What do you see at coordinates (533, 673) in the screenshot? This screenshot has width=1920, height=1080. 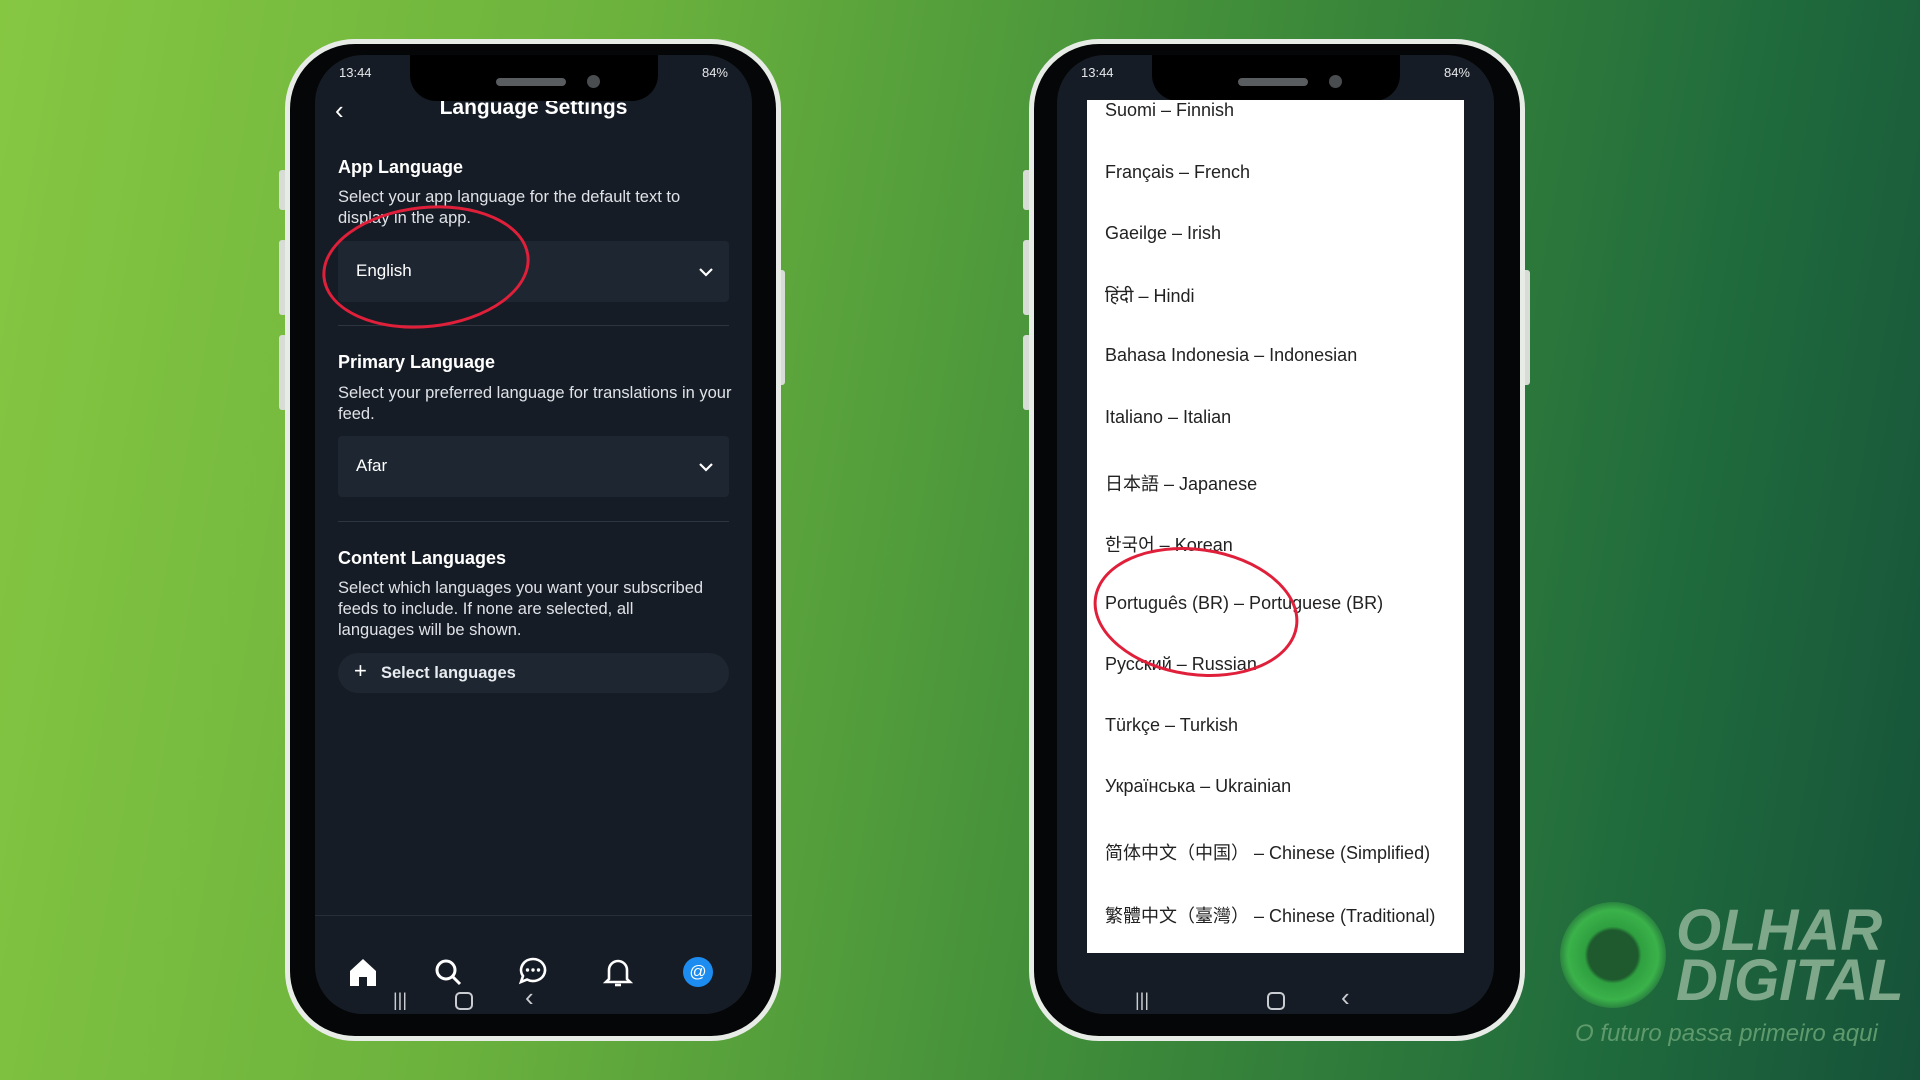 I see `select-languages-button: + Select languages` at bounding box center [533, 673].